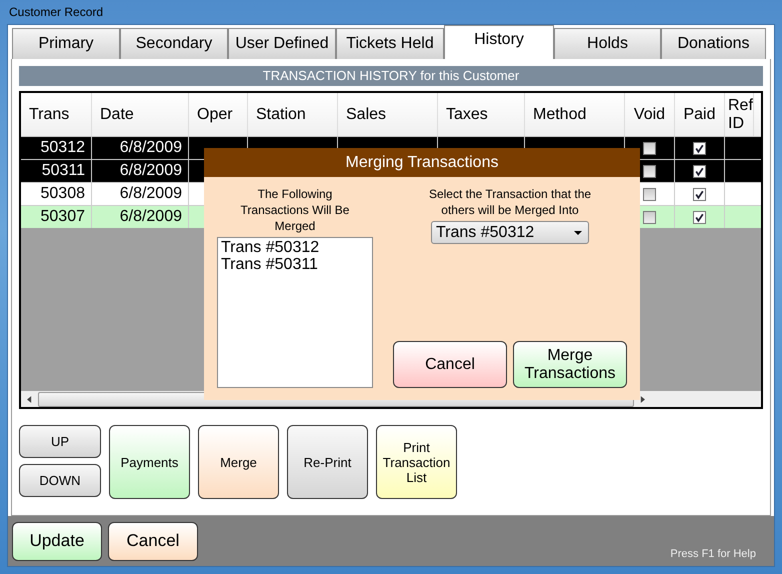 The image size is (782, 574). Describe the element at coordinates (510, 202) in the screenshot. I see `select-label: Select the Transaction that the others will be Merged Into` at that location.